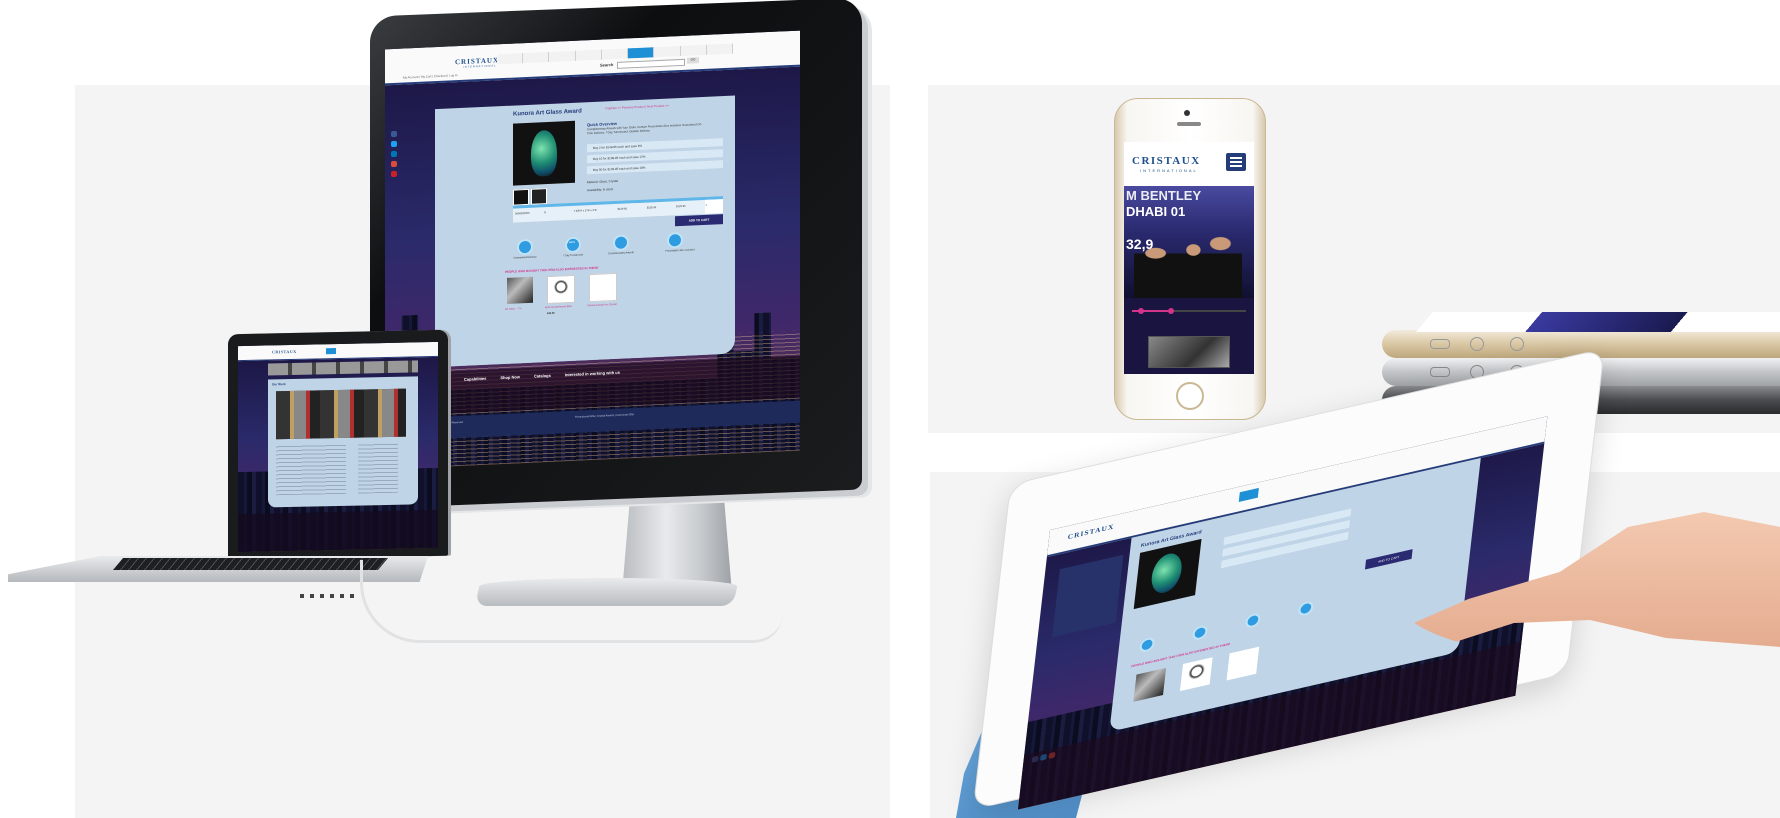 This screenshot has width=1780, height=818. What do you see at coordinates (343, 368) in the screenshot?
I see `laptop-thumb-strip` at bounding box center [343, 368].